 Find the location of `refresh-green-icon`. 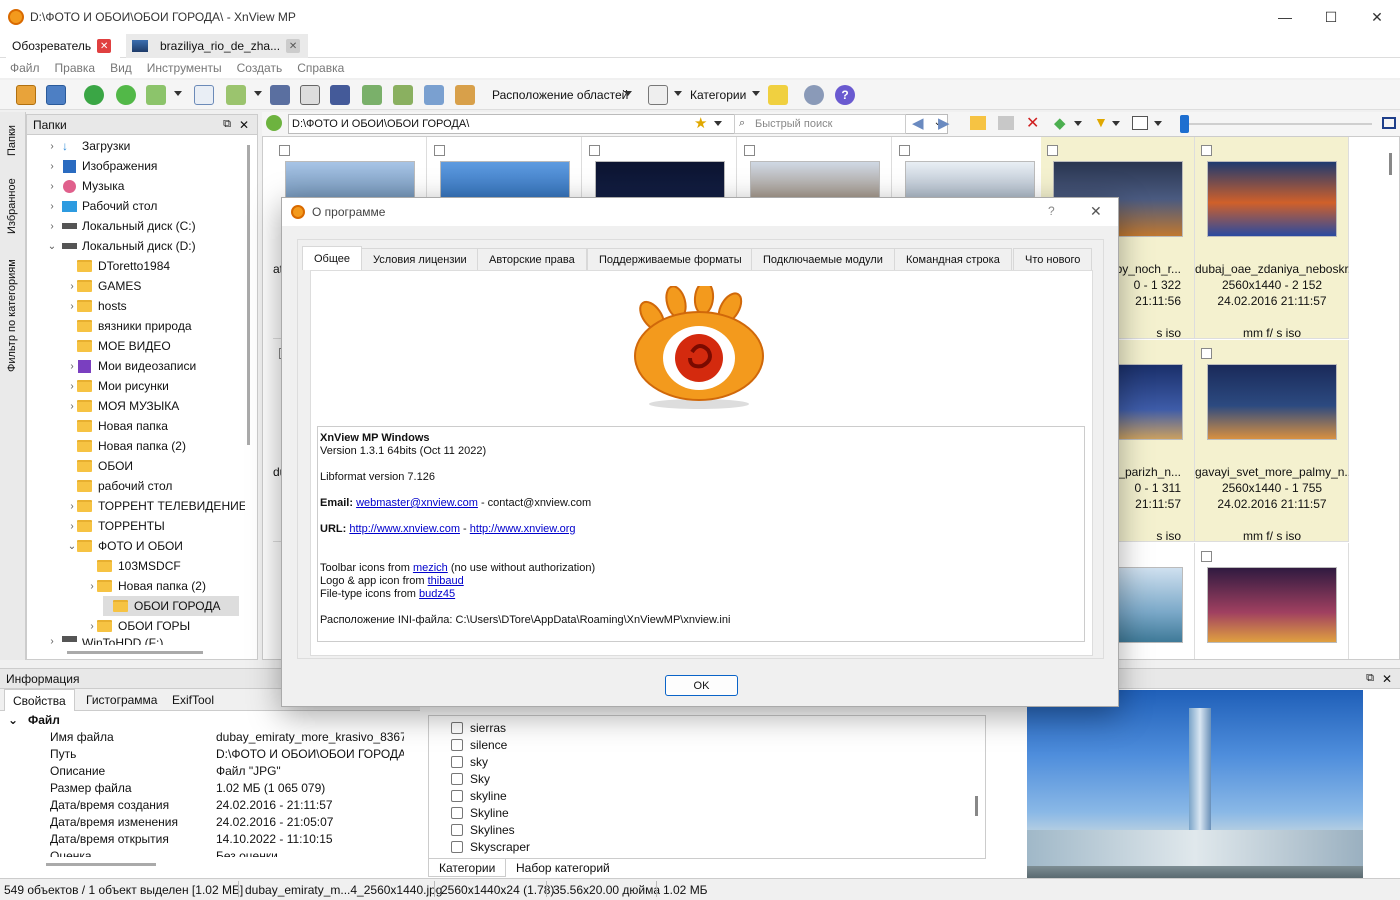

refresh-green-icon is located at coordinates (126, 95).